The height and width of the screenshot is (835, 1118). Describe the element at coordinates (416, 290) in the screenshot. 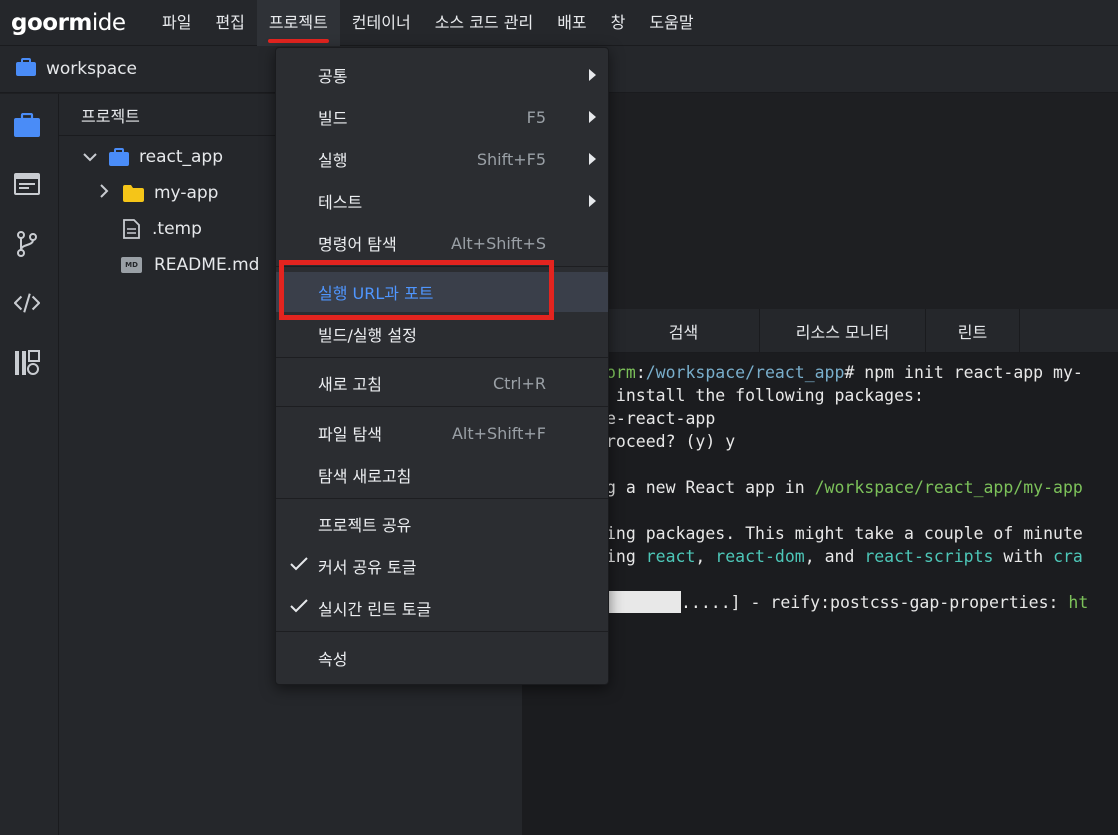

I see `highlight-box` at that location.